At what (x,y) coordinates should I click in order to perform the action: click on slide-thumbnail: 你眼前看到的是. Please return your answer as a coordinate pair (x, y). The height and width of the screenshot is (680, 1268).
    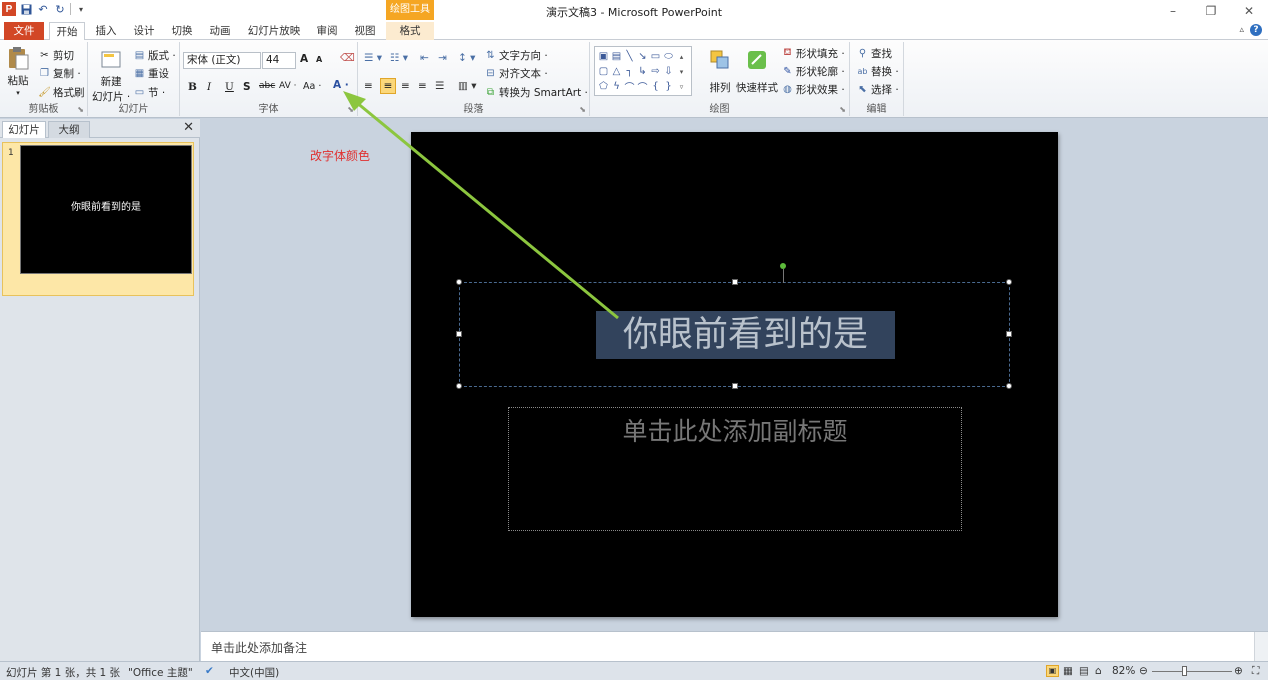
    Looking at the image, I should click on (106, 209).